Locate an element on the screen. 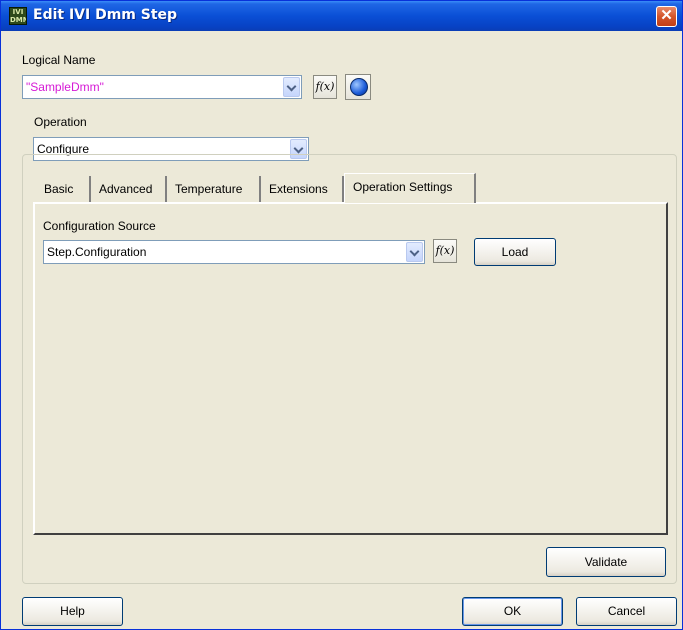 This screenshot has height=630, width=683. configuration-source-expression-button: f(x) is located at coordinates (445, 251).